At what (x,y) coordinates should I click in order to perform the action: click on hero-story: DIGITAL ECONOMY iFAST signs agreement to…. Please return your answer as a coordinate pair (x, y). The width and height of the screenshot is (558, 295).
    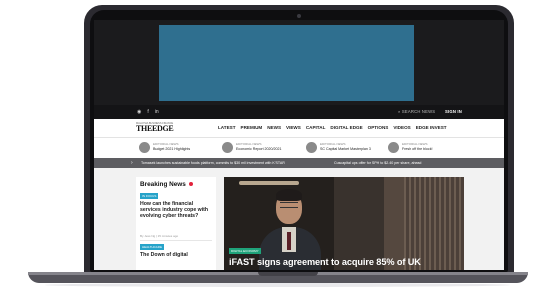
    Looking at the image, I should click on (344, 223).